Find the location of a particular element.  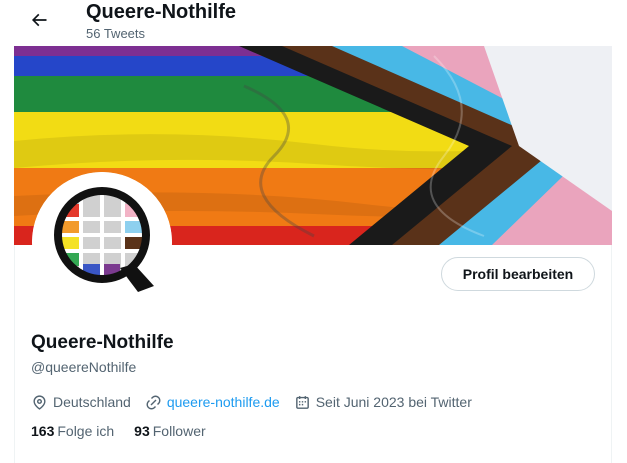

website-item: queere-nothilfe.de is located at coordinates (212, 402).